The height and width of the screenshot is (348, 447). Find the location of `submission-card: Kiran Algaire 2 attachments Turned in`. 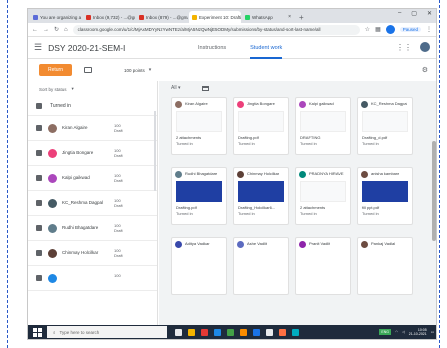

submission-card: Kiran Algaire 2 attachments Turned in is located at coordinates (199, 126).